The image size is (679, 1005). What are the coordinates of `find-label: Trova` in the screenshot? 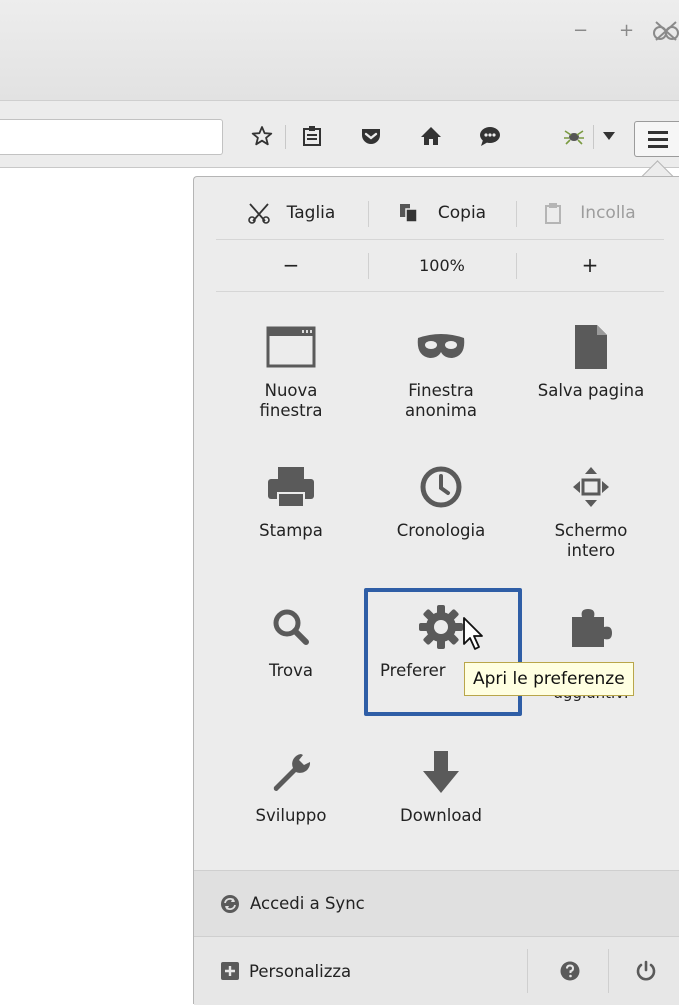 It's located at (291, 670).